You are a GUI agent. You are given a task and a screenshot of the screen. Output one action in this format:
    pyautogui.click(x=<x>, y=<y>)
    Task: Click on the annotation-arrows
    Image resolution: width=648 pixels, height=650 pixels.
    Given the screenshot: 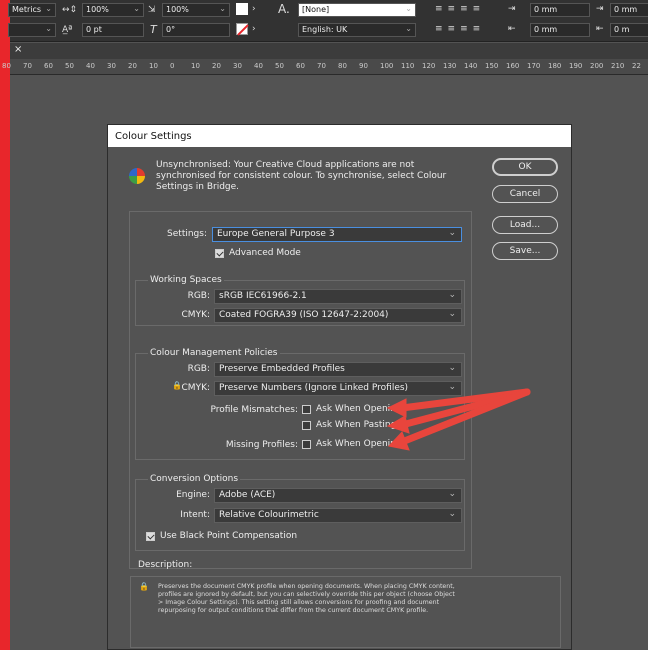 What is the action you would take?
    pyautogui.click(x=458, y=419)
    